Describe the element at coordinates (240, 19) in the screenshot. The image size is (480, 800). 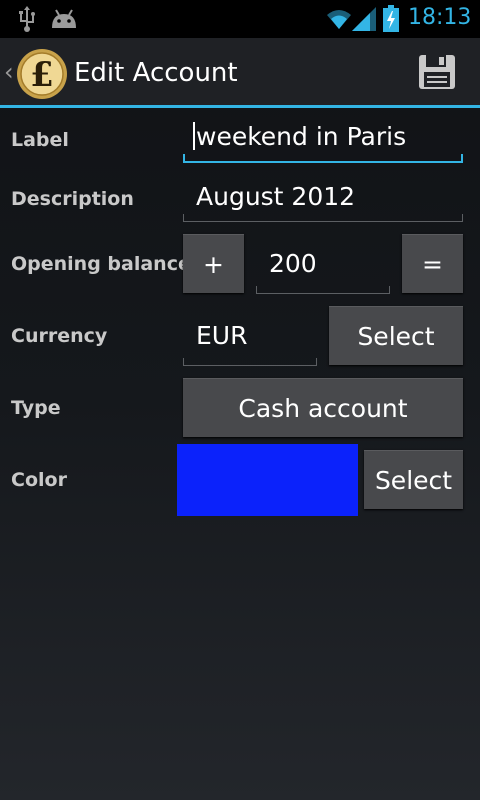
I see `status-bar: 18:13` at that location.